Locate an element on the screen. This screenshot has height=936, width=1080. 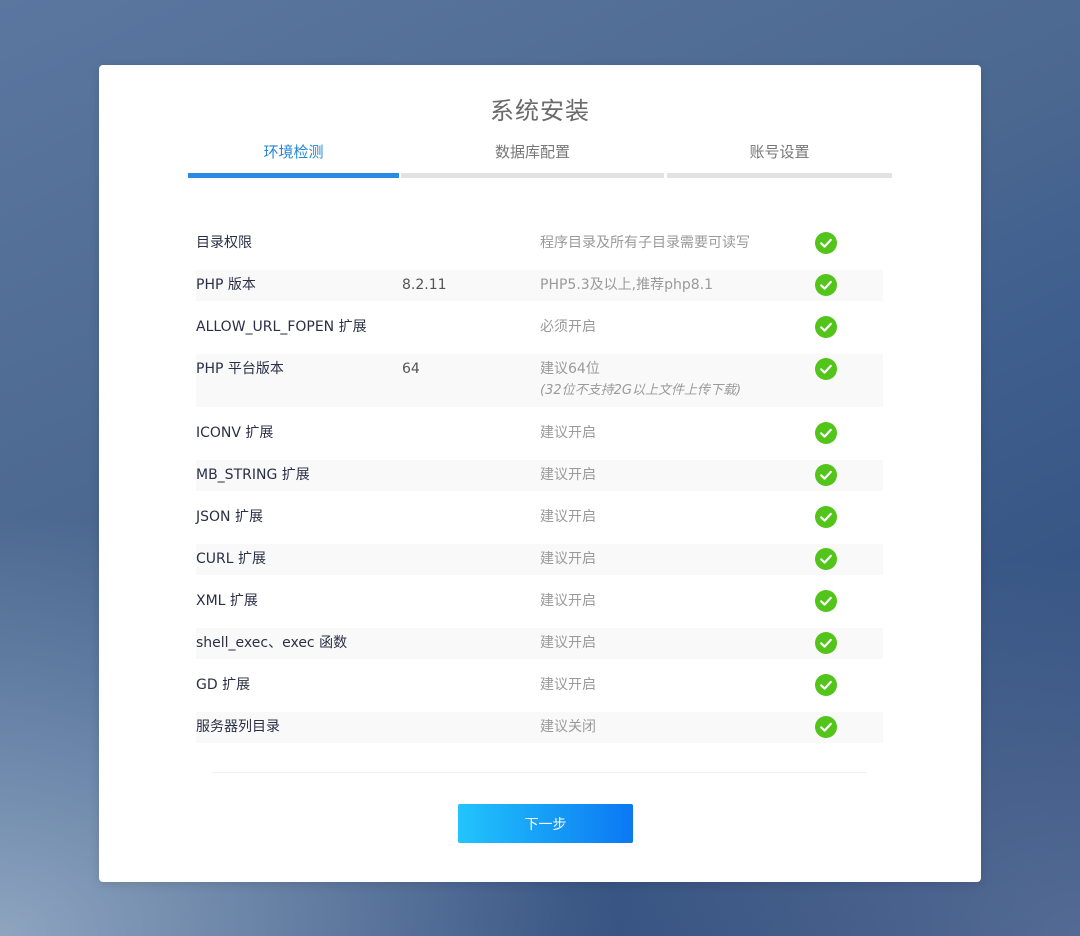
check-current-value: 8.2.11 is located at coordinates (424, 285).